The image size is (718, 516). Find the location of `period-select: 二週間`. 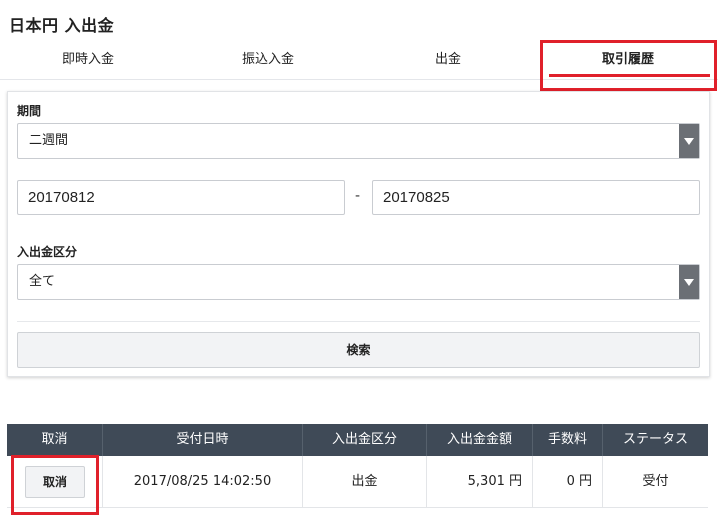

period-select: 二週間 is located at coordinates (358, 141).